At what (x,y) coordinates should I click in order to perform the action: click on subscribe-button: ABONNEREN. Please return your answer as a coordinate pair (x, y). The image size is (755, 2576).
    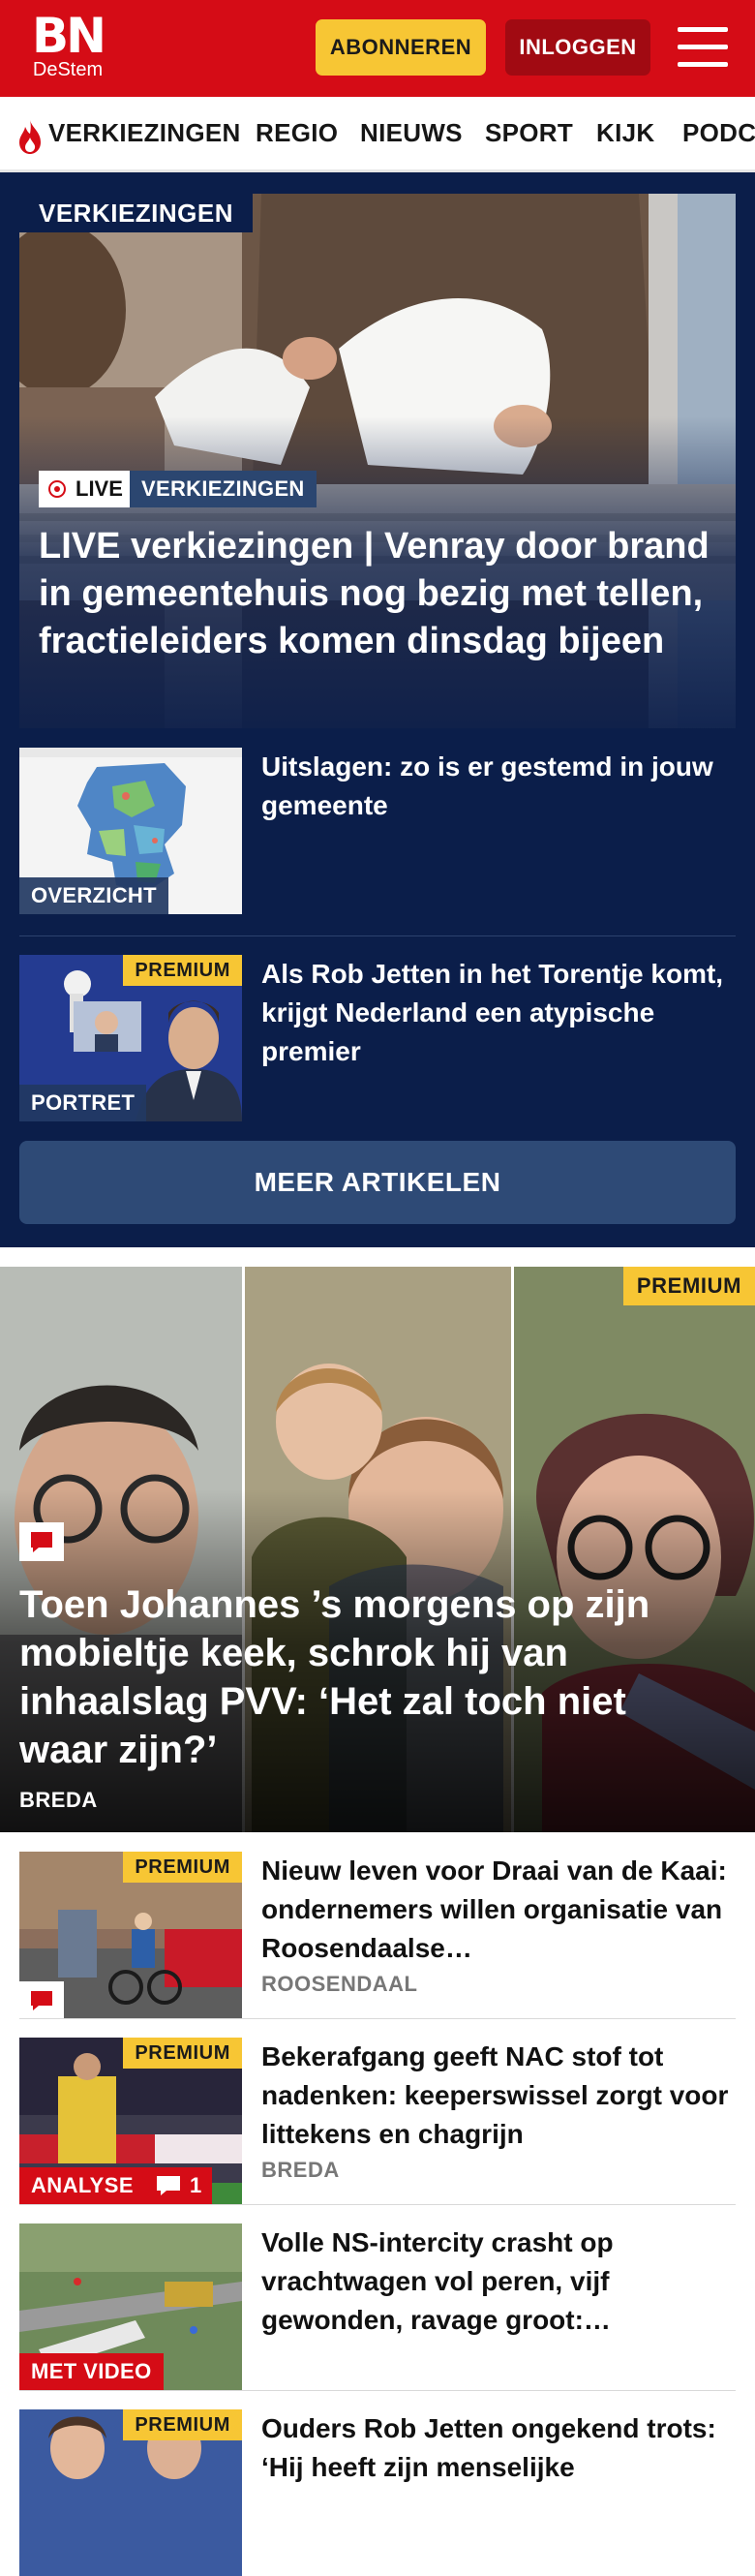
    Looking at the image, I should click on (401, 47).